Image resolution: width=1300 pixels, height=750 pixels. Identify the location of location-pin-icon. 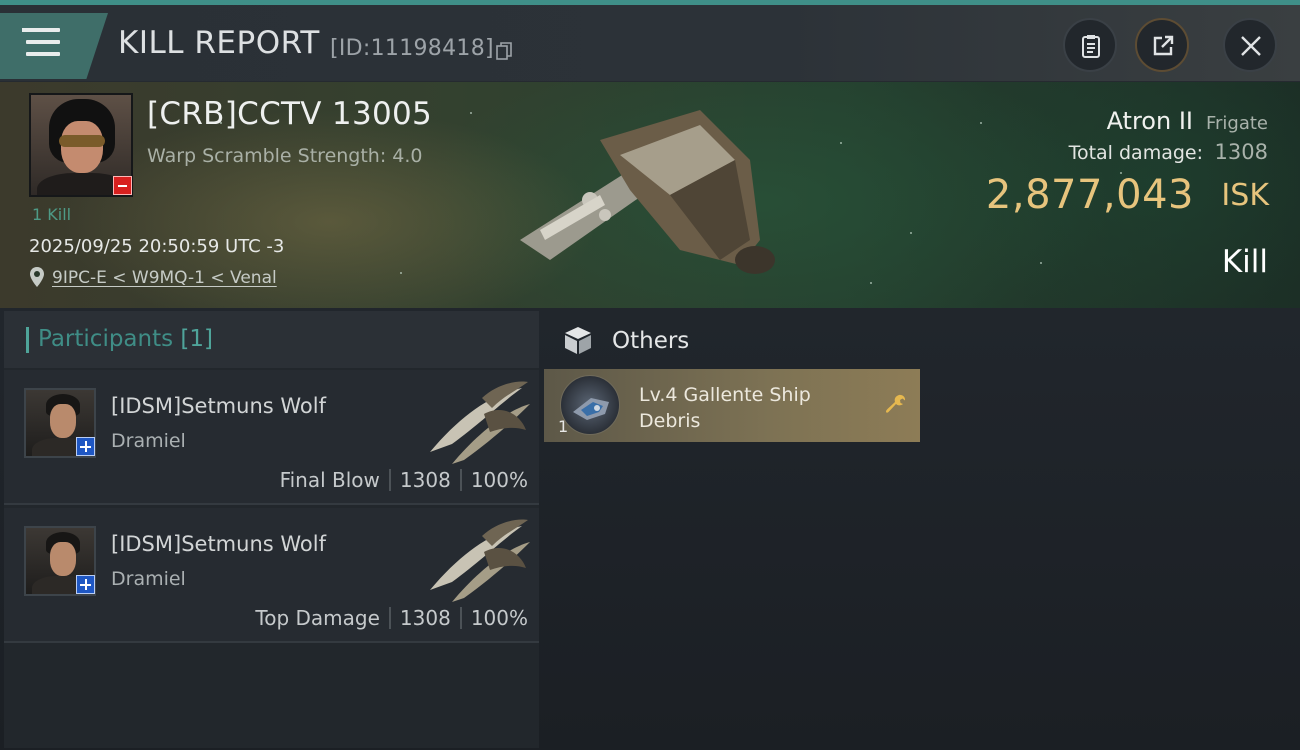
(37, 277).